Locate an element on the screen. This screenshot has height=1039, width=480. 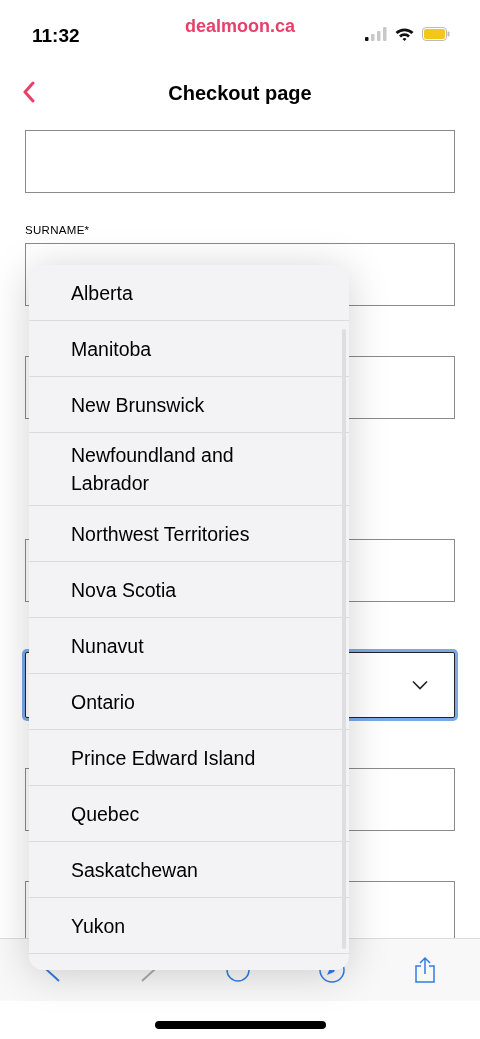
signal-icon is located at coordinates (376, 34).